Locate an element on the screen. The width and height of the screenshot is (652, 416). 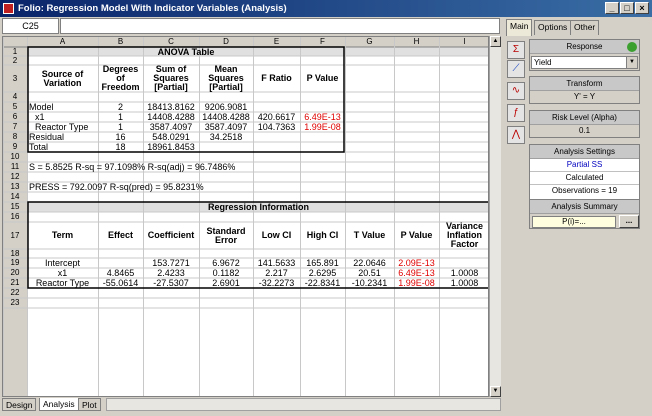
regression-header: Variance Inflation Factor is located at coordinates (463, 235).